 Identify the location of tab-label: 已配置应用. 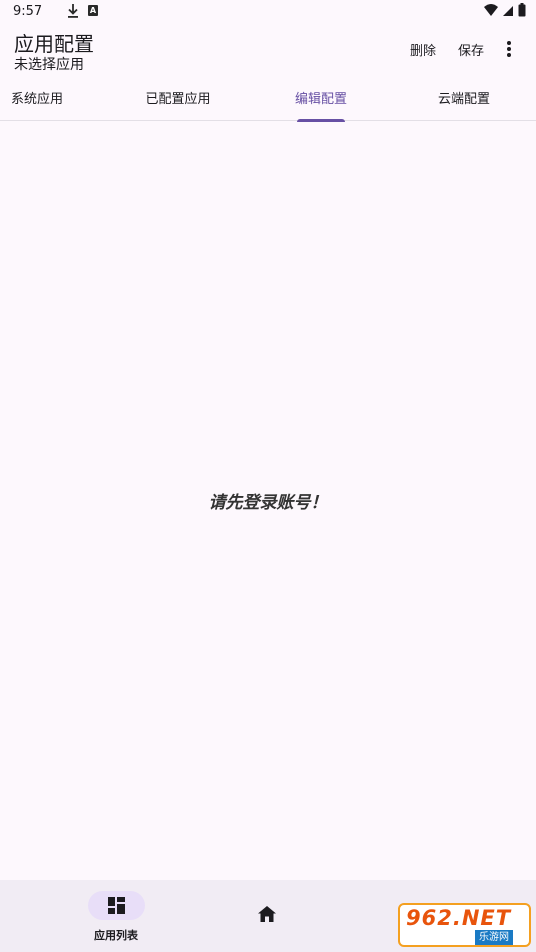
(178, 99).